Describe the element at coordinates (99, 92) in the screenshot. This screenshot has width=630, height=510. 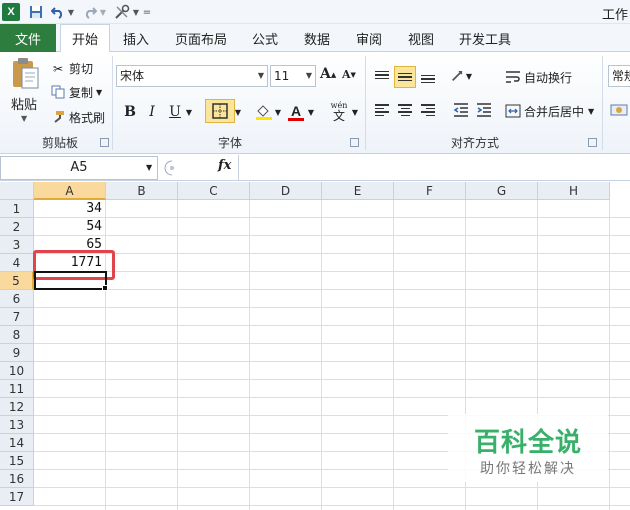
I see `copy-dropdown-icon: ▼` at that location.